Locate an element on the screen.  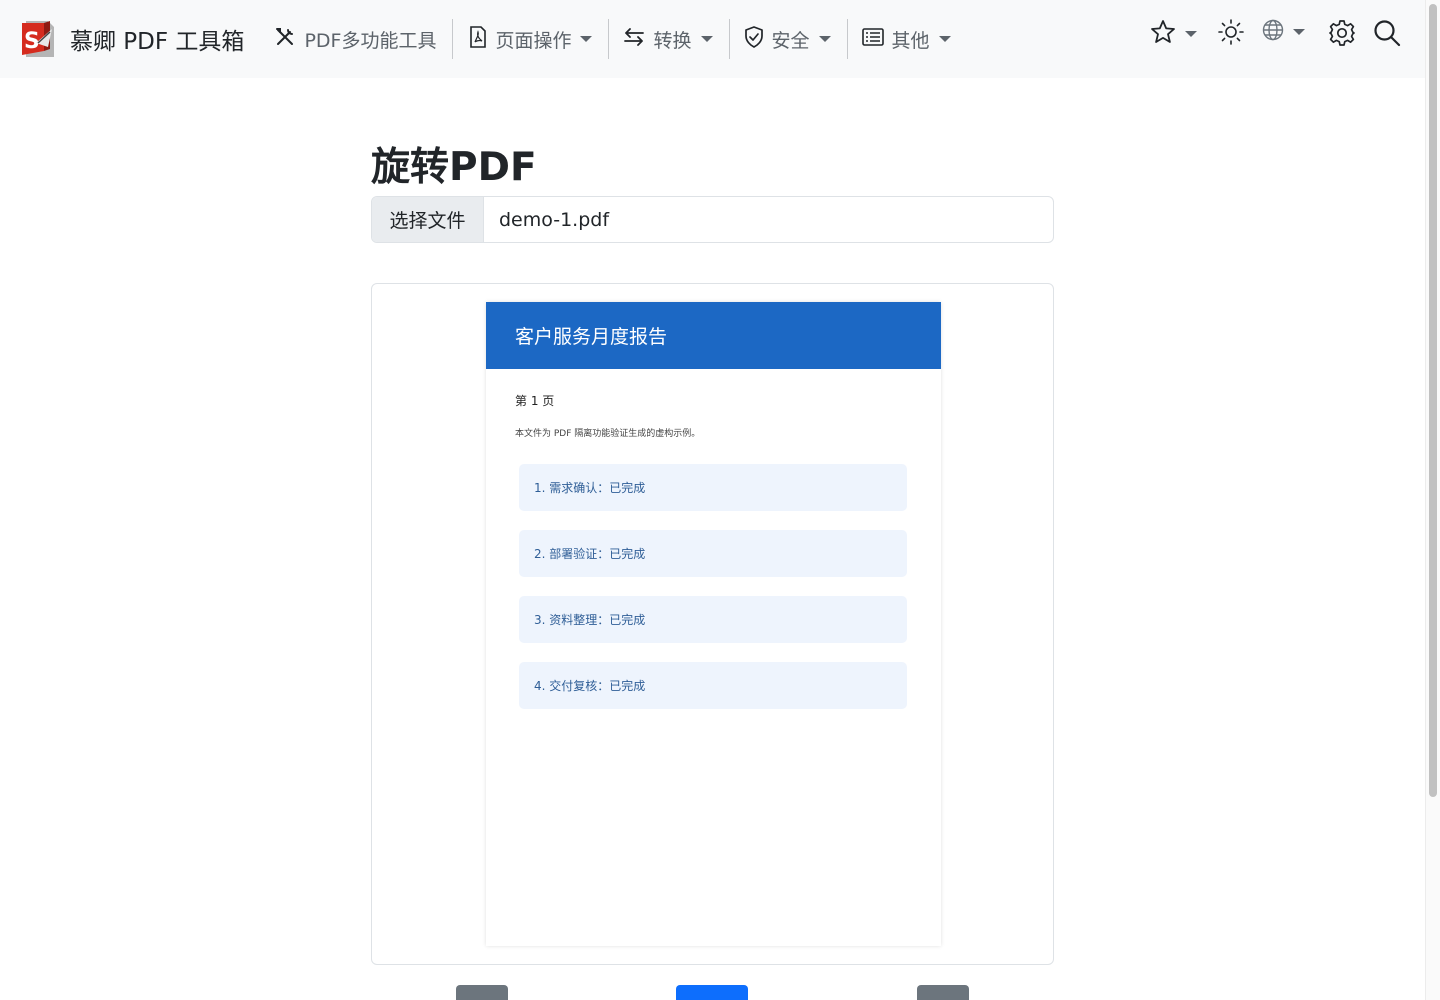
search-button is located at coordinates (1387, 35).